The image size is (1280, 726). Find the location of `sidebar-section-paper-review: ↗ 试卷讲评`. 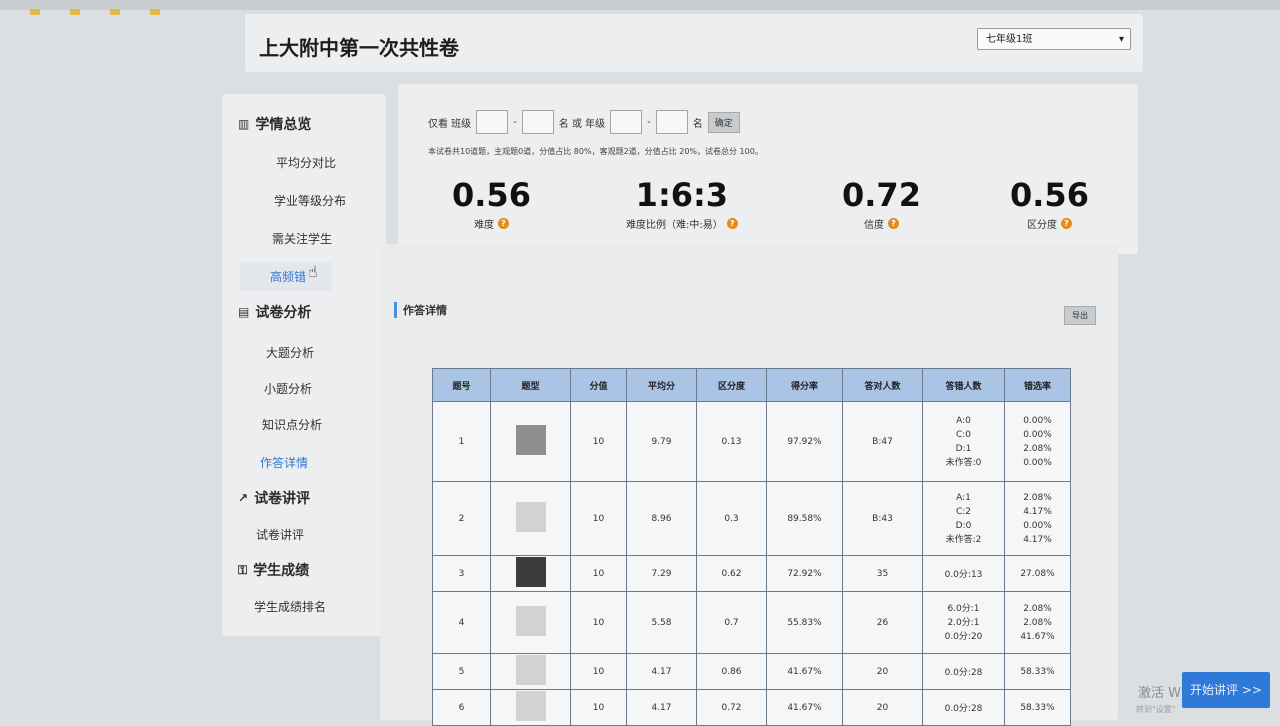

sidebar-section-paper-review: ↗ 试卷讲评 is located at coordinates (274, 498).